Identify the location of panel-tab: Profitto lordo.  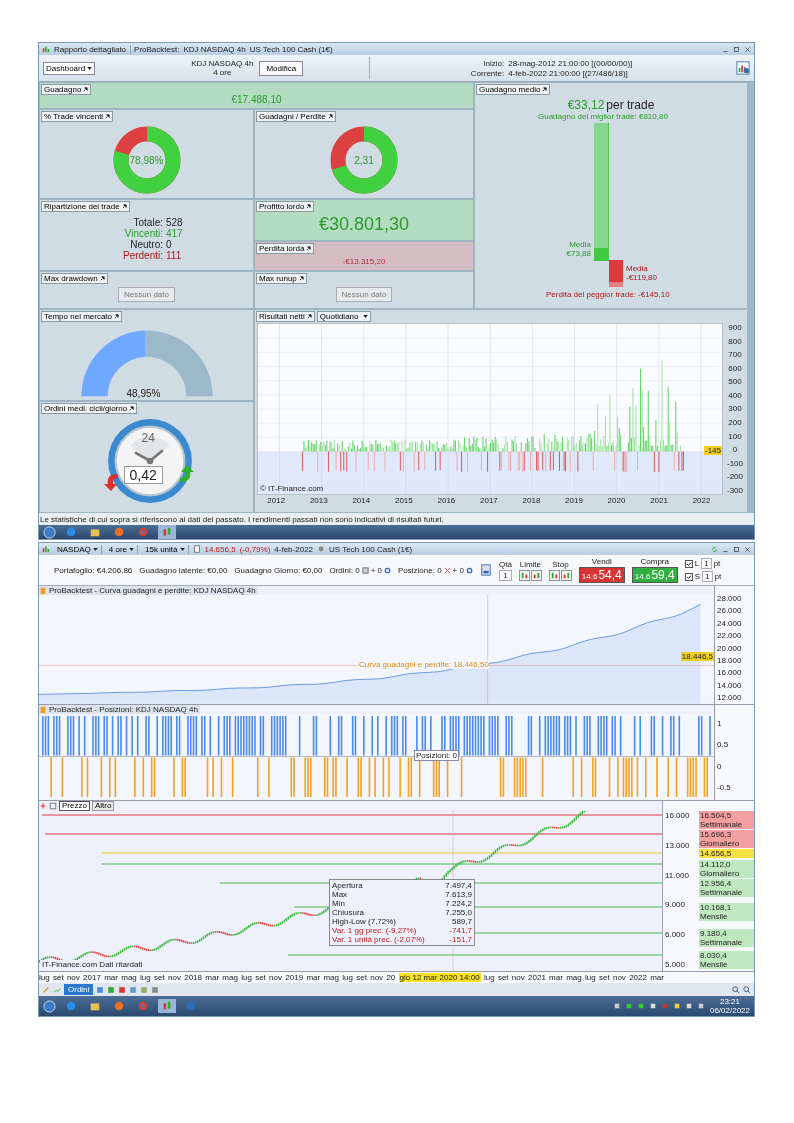
(285, 206).